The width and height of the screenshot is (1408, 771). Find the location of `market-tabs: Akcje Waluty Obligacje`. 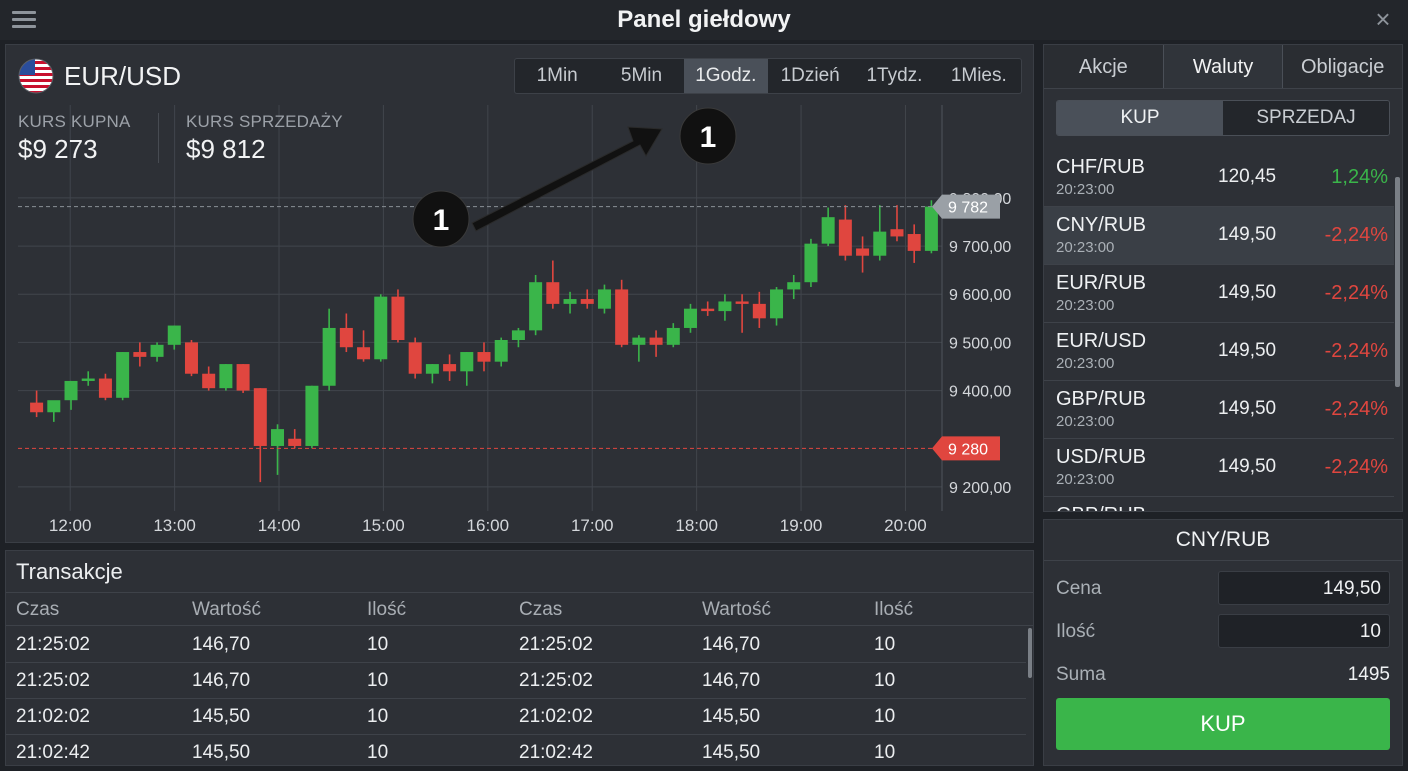

market-tabs: Akcje Waluty Obligacje is located at coordinates (1223, 67).